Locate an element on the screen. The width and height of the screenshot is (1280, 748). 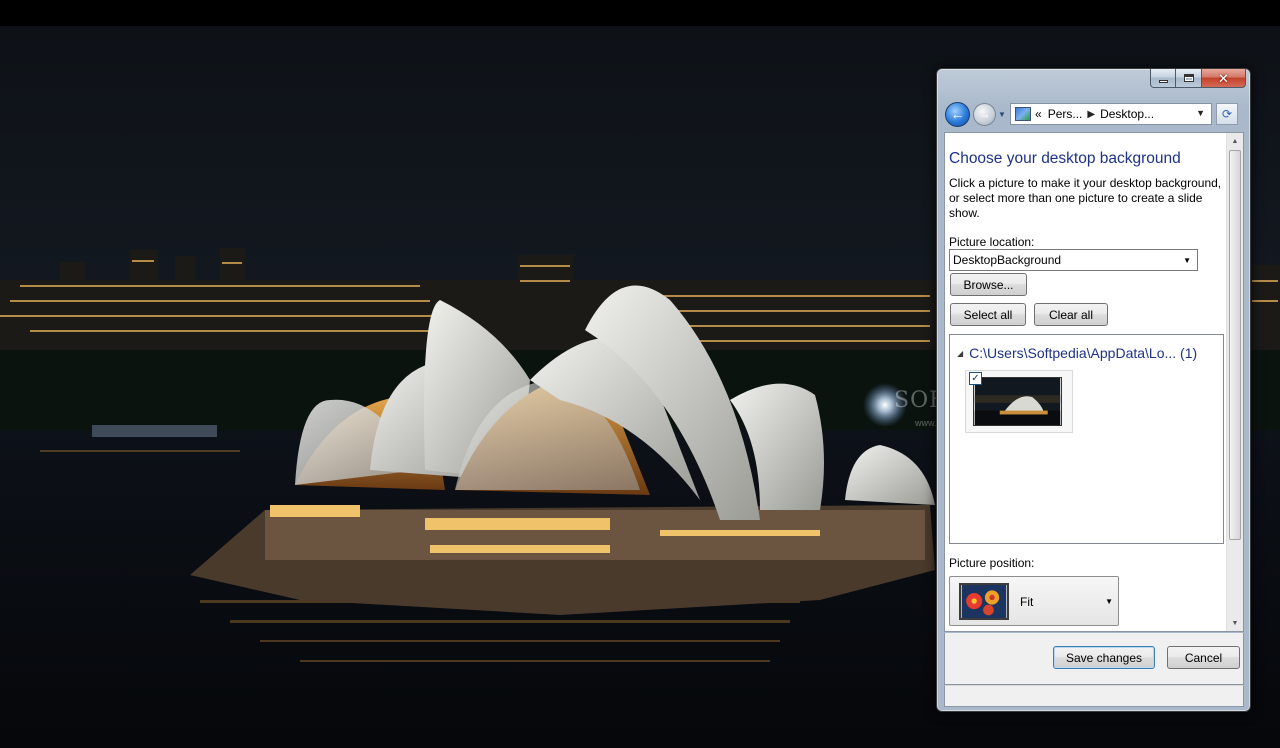
clear-all-button: Clear all is located at coordinates (1071, 314).